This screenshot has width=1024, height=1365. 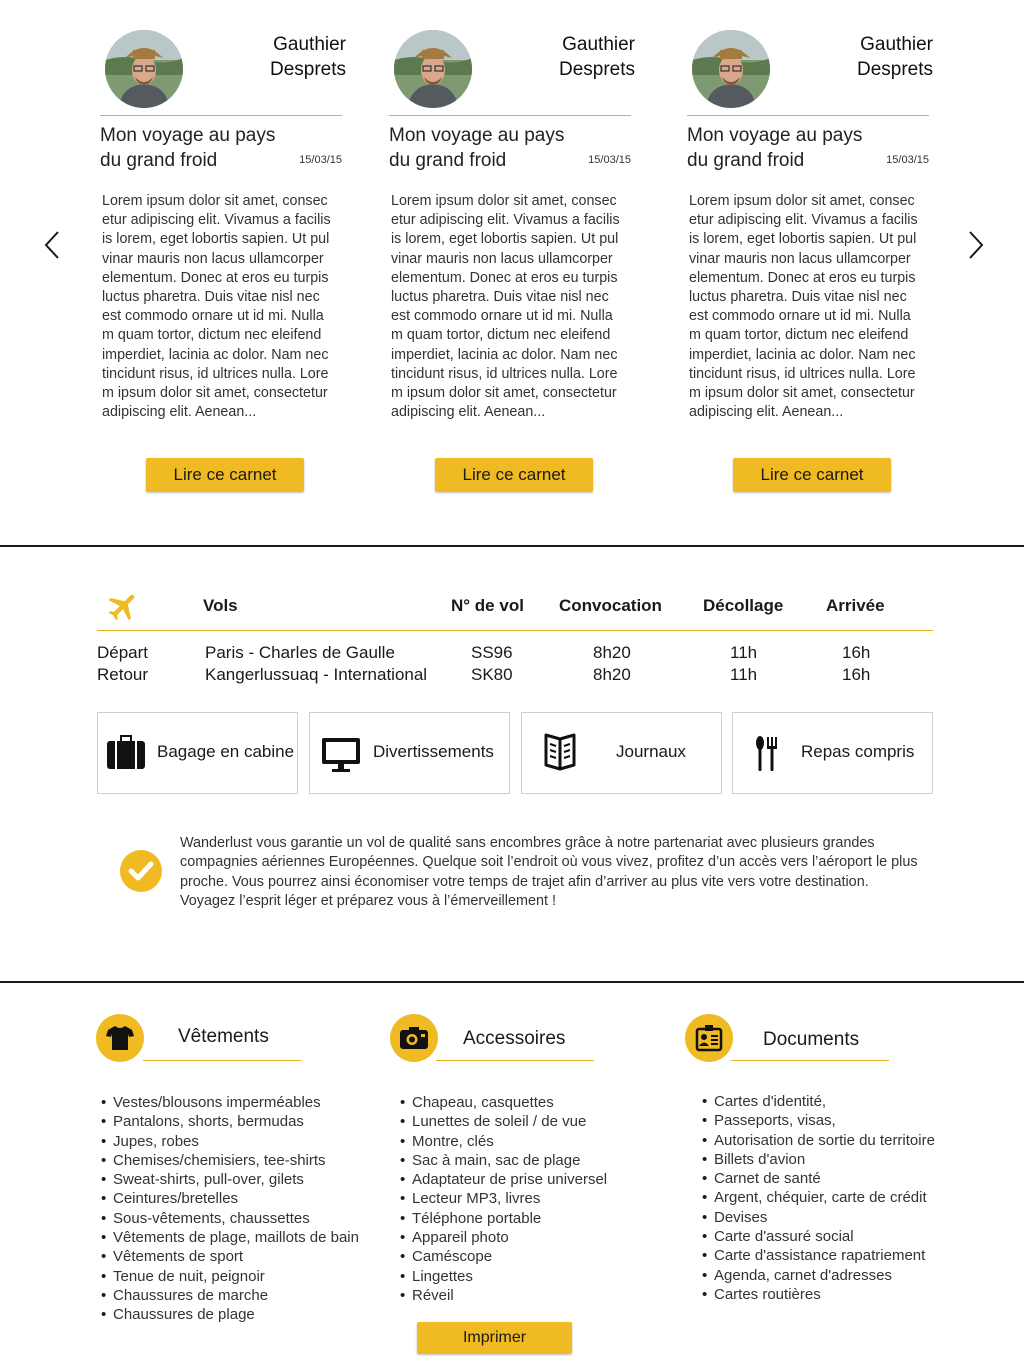 I want to click on list-item: Lingettes, so click(x=503, y=1276).